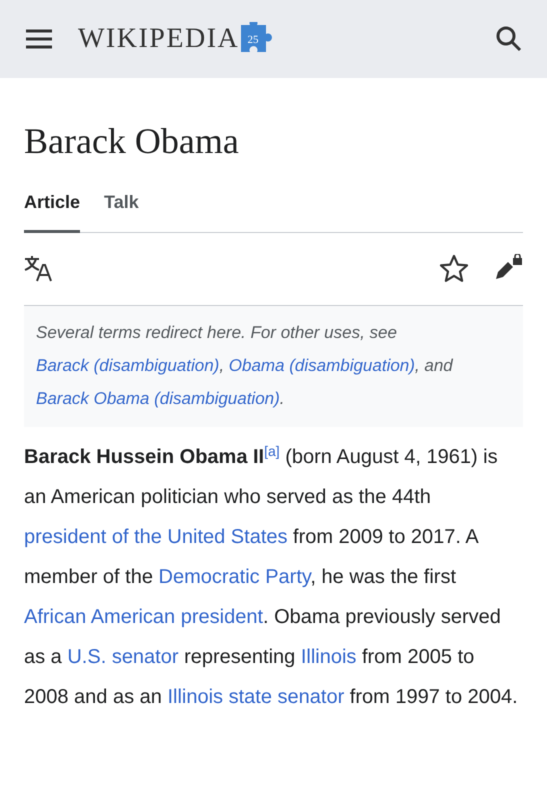  What do you see at coordinates (123, 657) in the screenshot?
I see `link: U.S. senator` at bounding box center [123, 657].